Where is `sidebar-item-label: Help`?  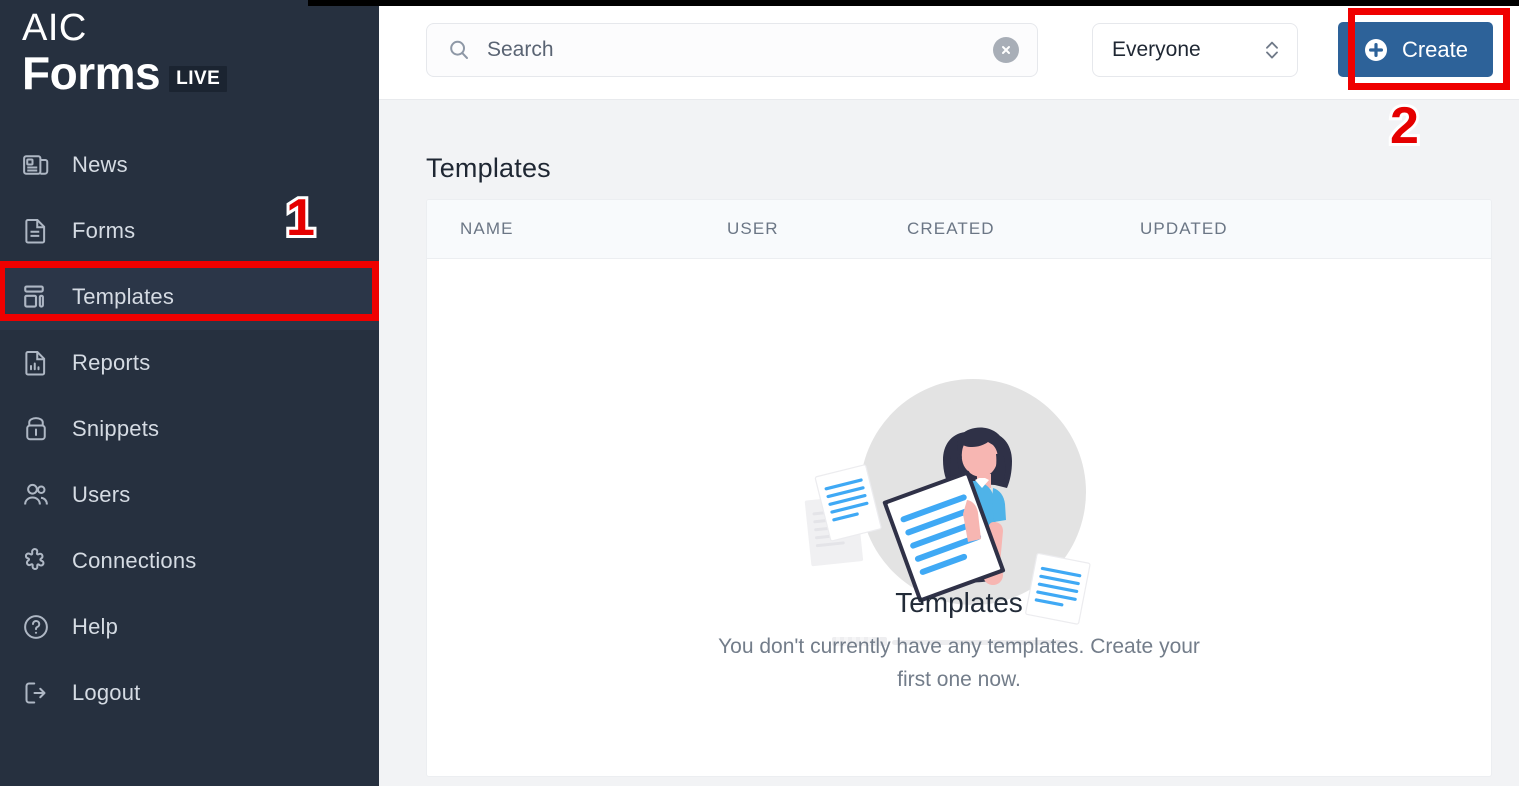
sidebar-item-label: Help is located at coordinates (95, 626).